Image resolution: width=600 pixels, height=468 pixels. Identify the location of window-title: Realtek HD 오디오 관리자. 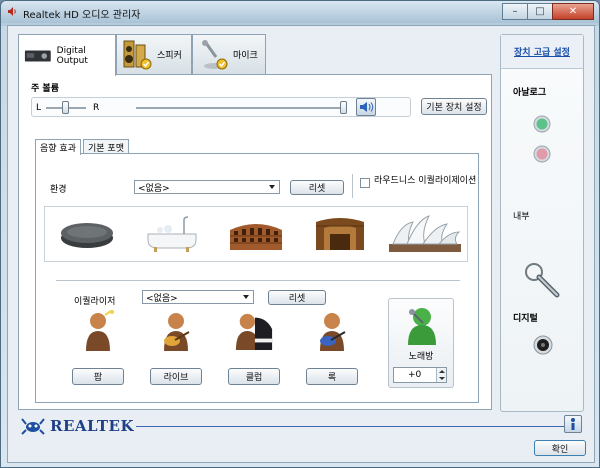
(82, 15).